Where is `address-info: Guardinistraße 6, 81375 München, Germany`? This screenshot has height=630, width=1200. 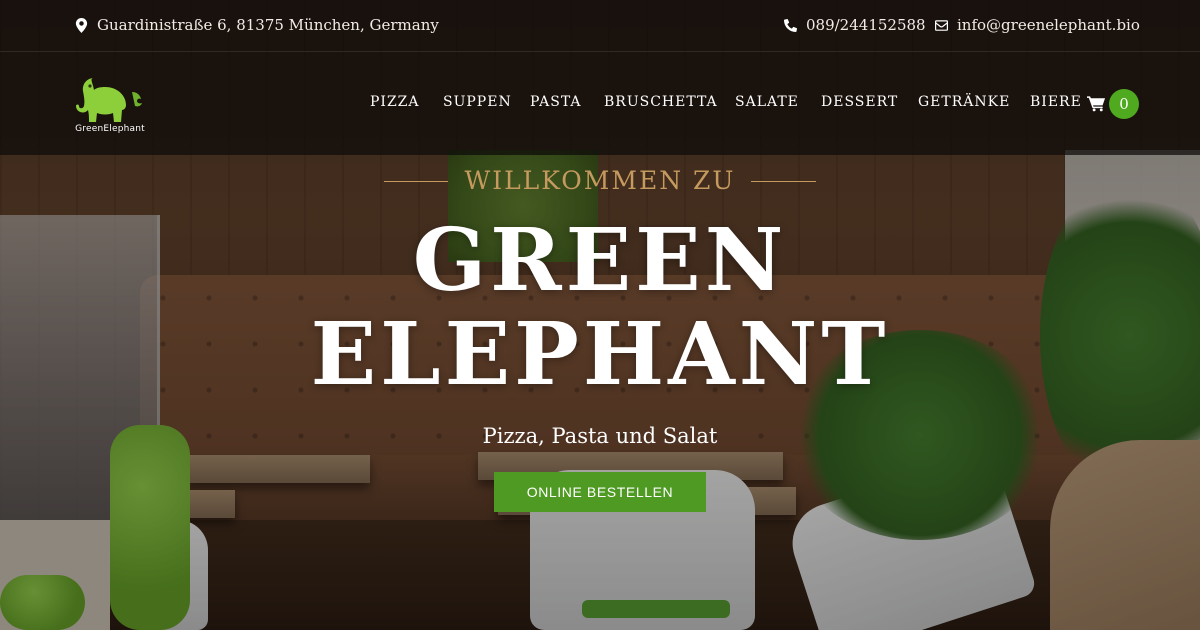 address-info: Guardinistraße 6, 81375 München, Germany is located at coordinates (257, 25).